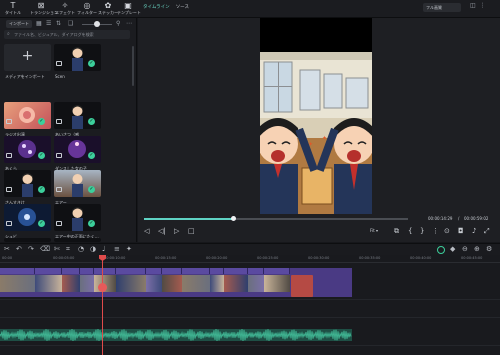 This screenshot has height=355, width=500. I want to click on video-preview: ✦ ✦, so click(316, 116).